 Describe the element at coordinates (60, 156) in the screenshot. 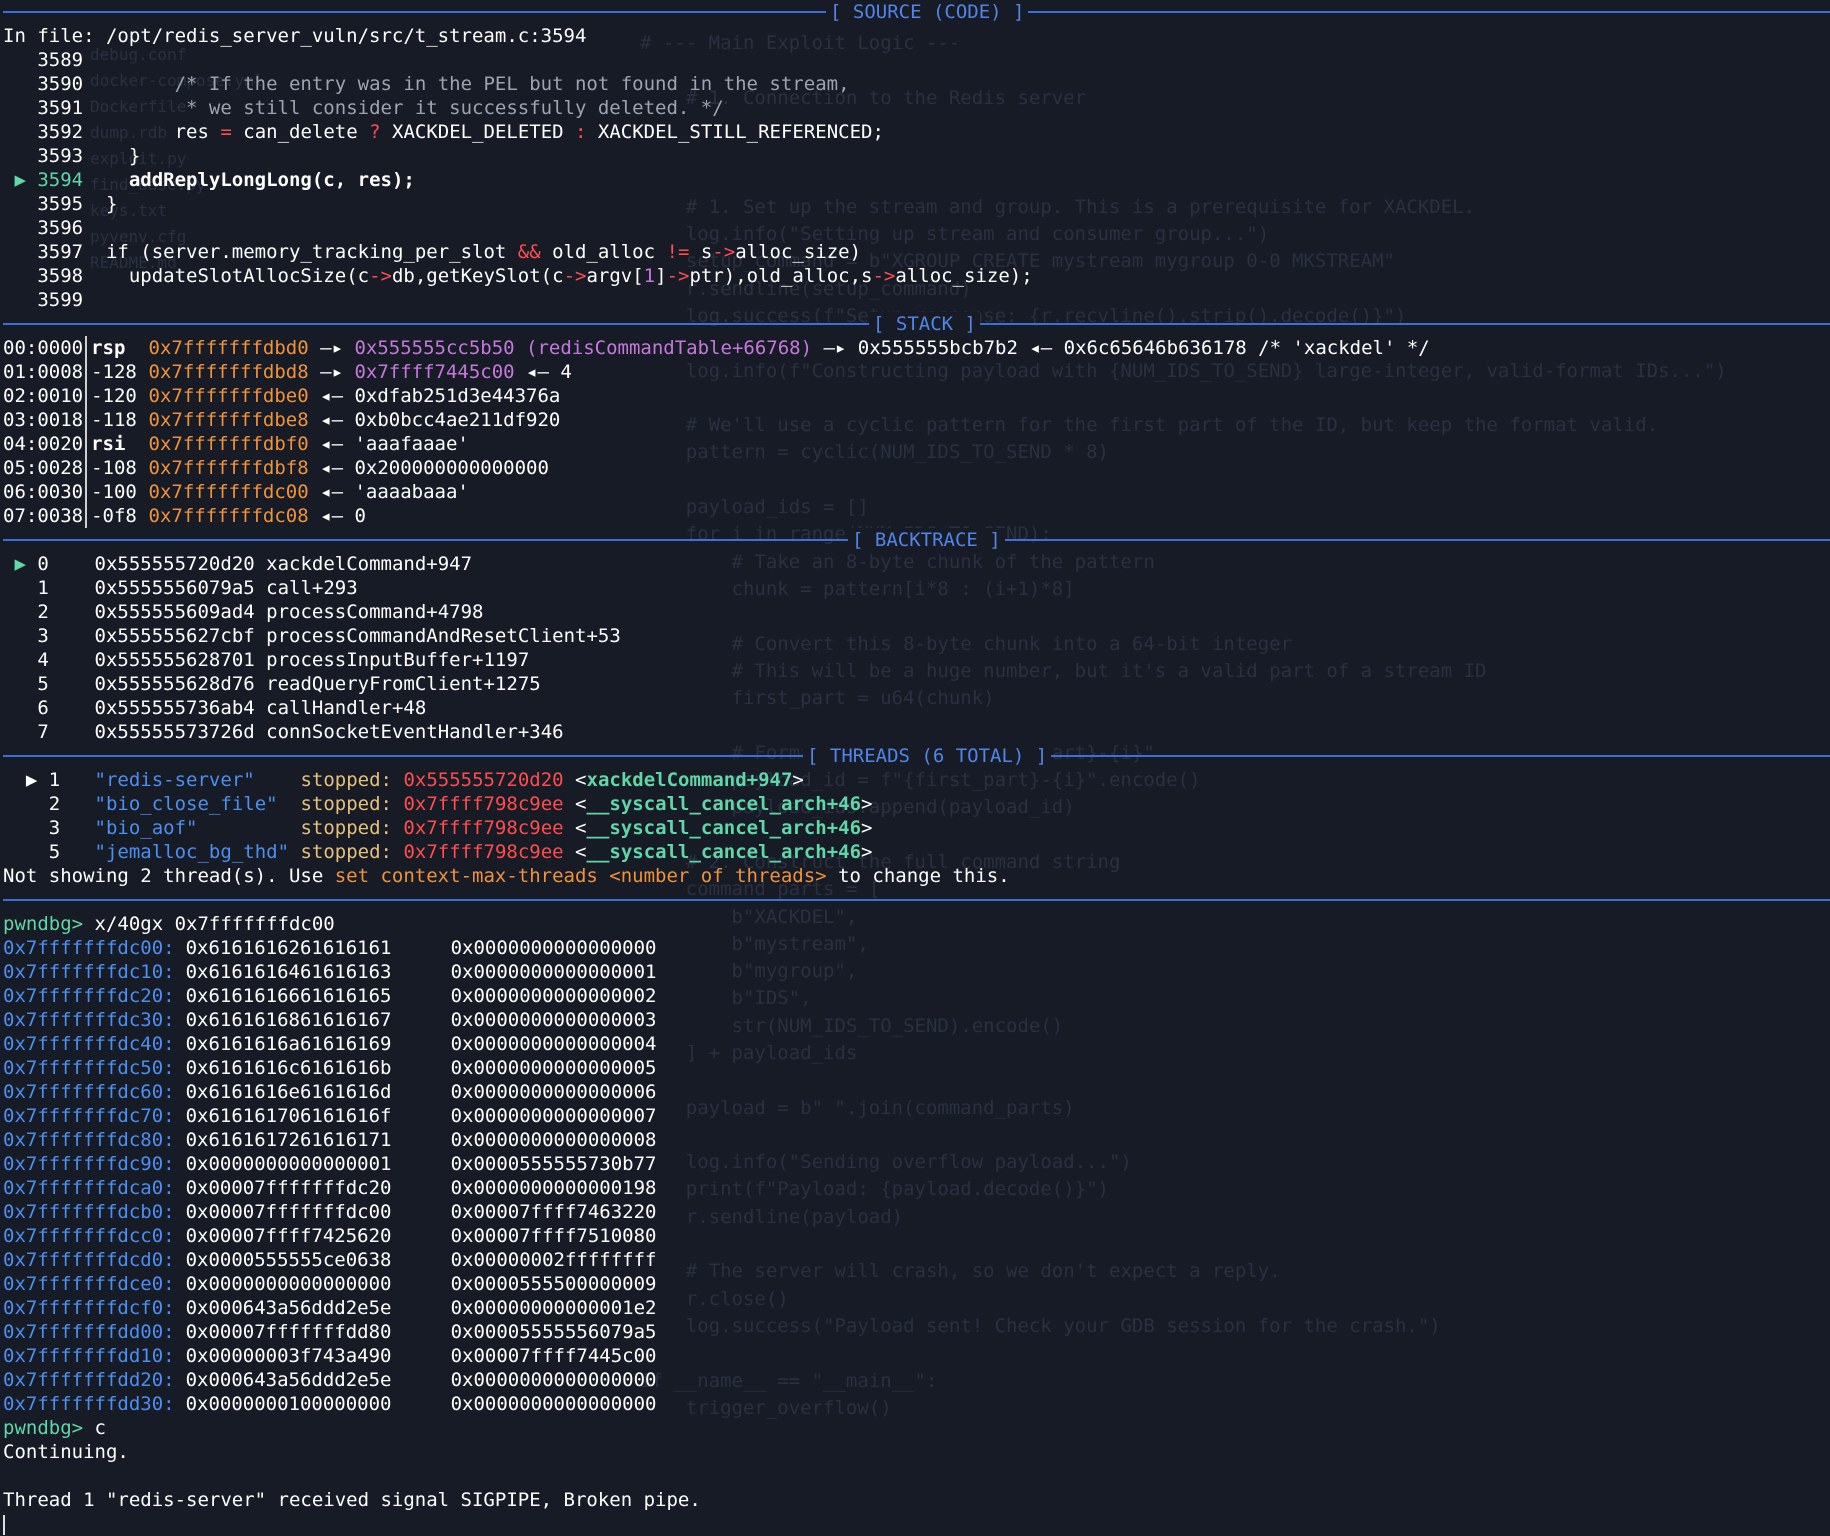

I see `line-number: 3593` at that location.